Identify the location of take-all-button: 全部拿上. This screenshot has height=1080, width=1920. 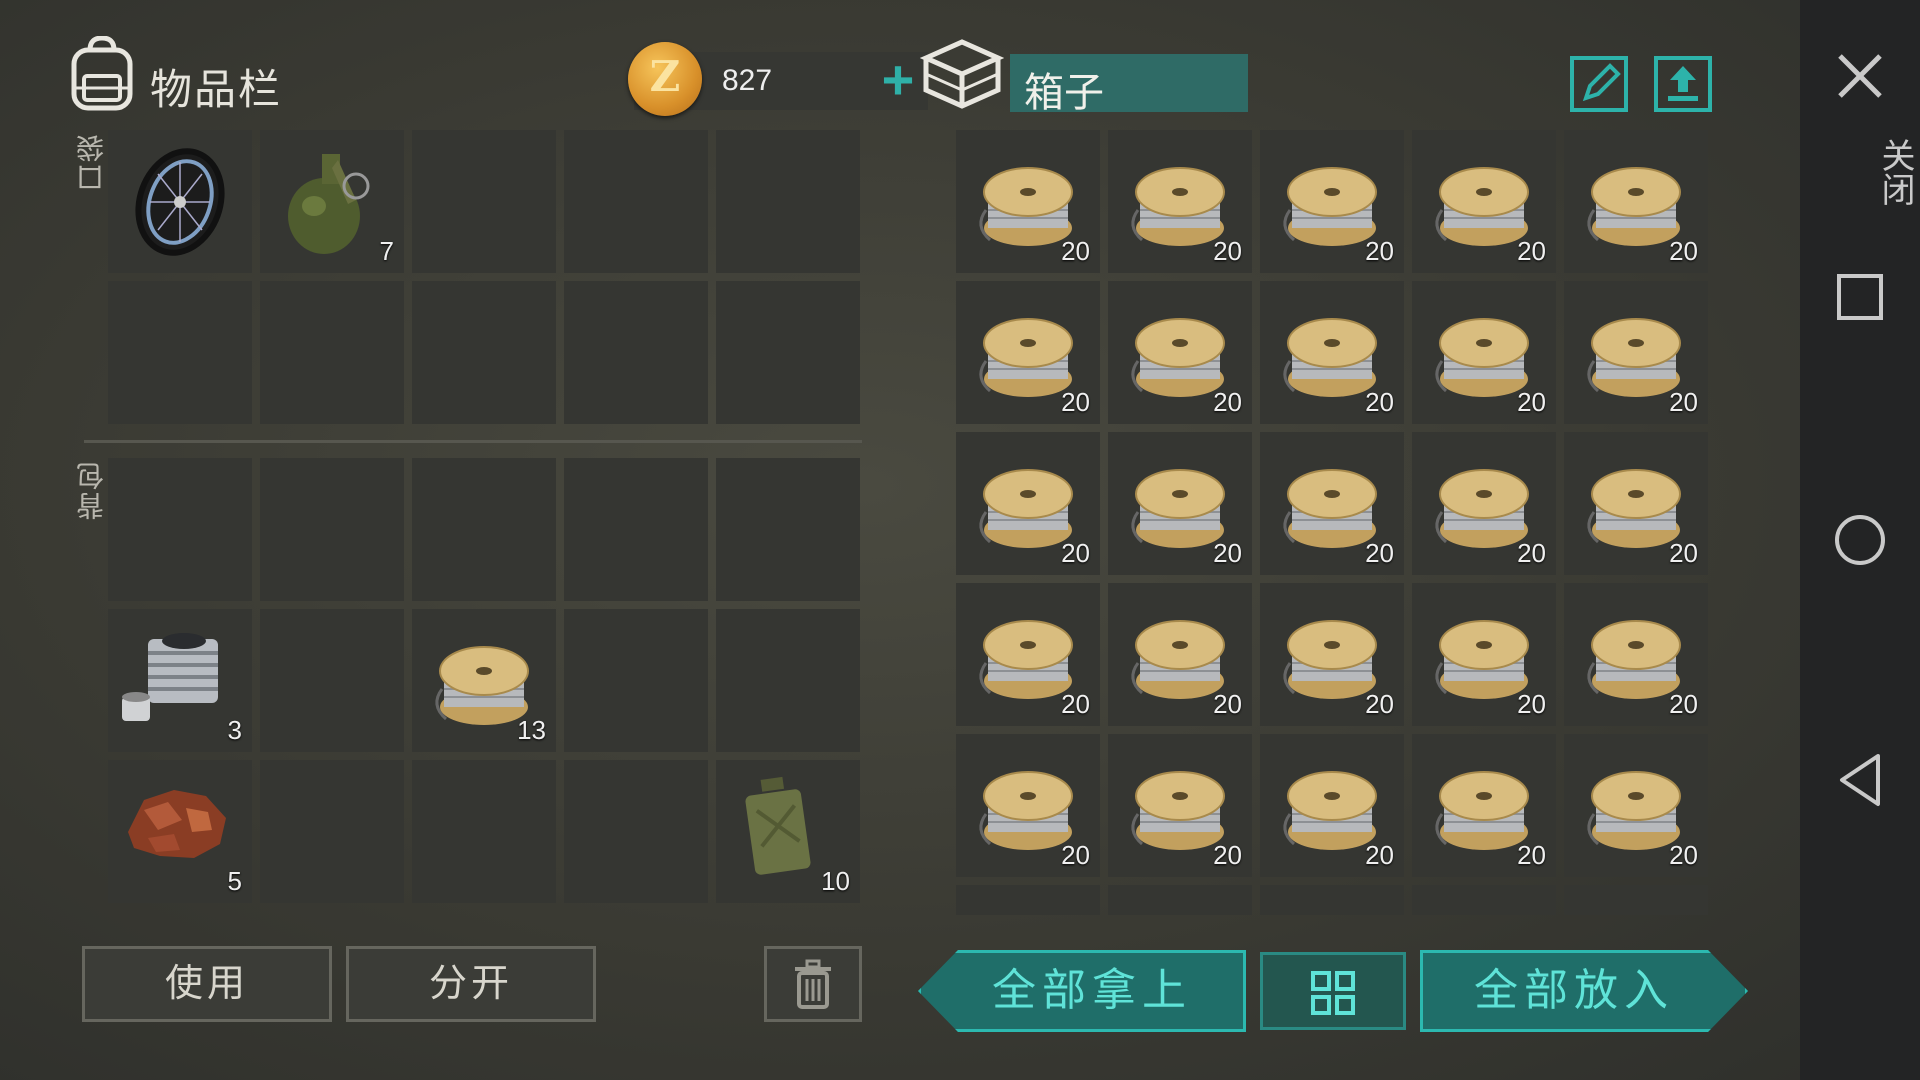
(1082, 991).